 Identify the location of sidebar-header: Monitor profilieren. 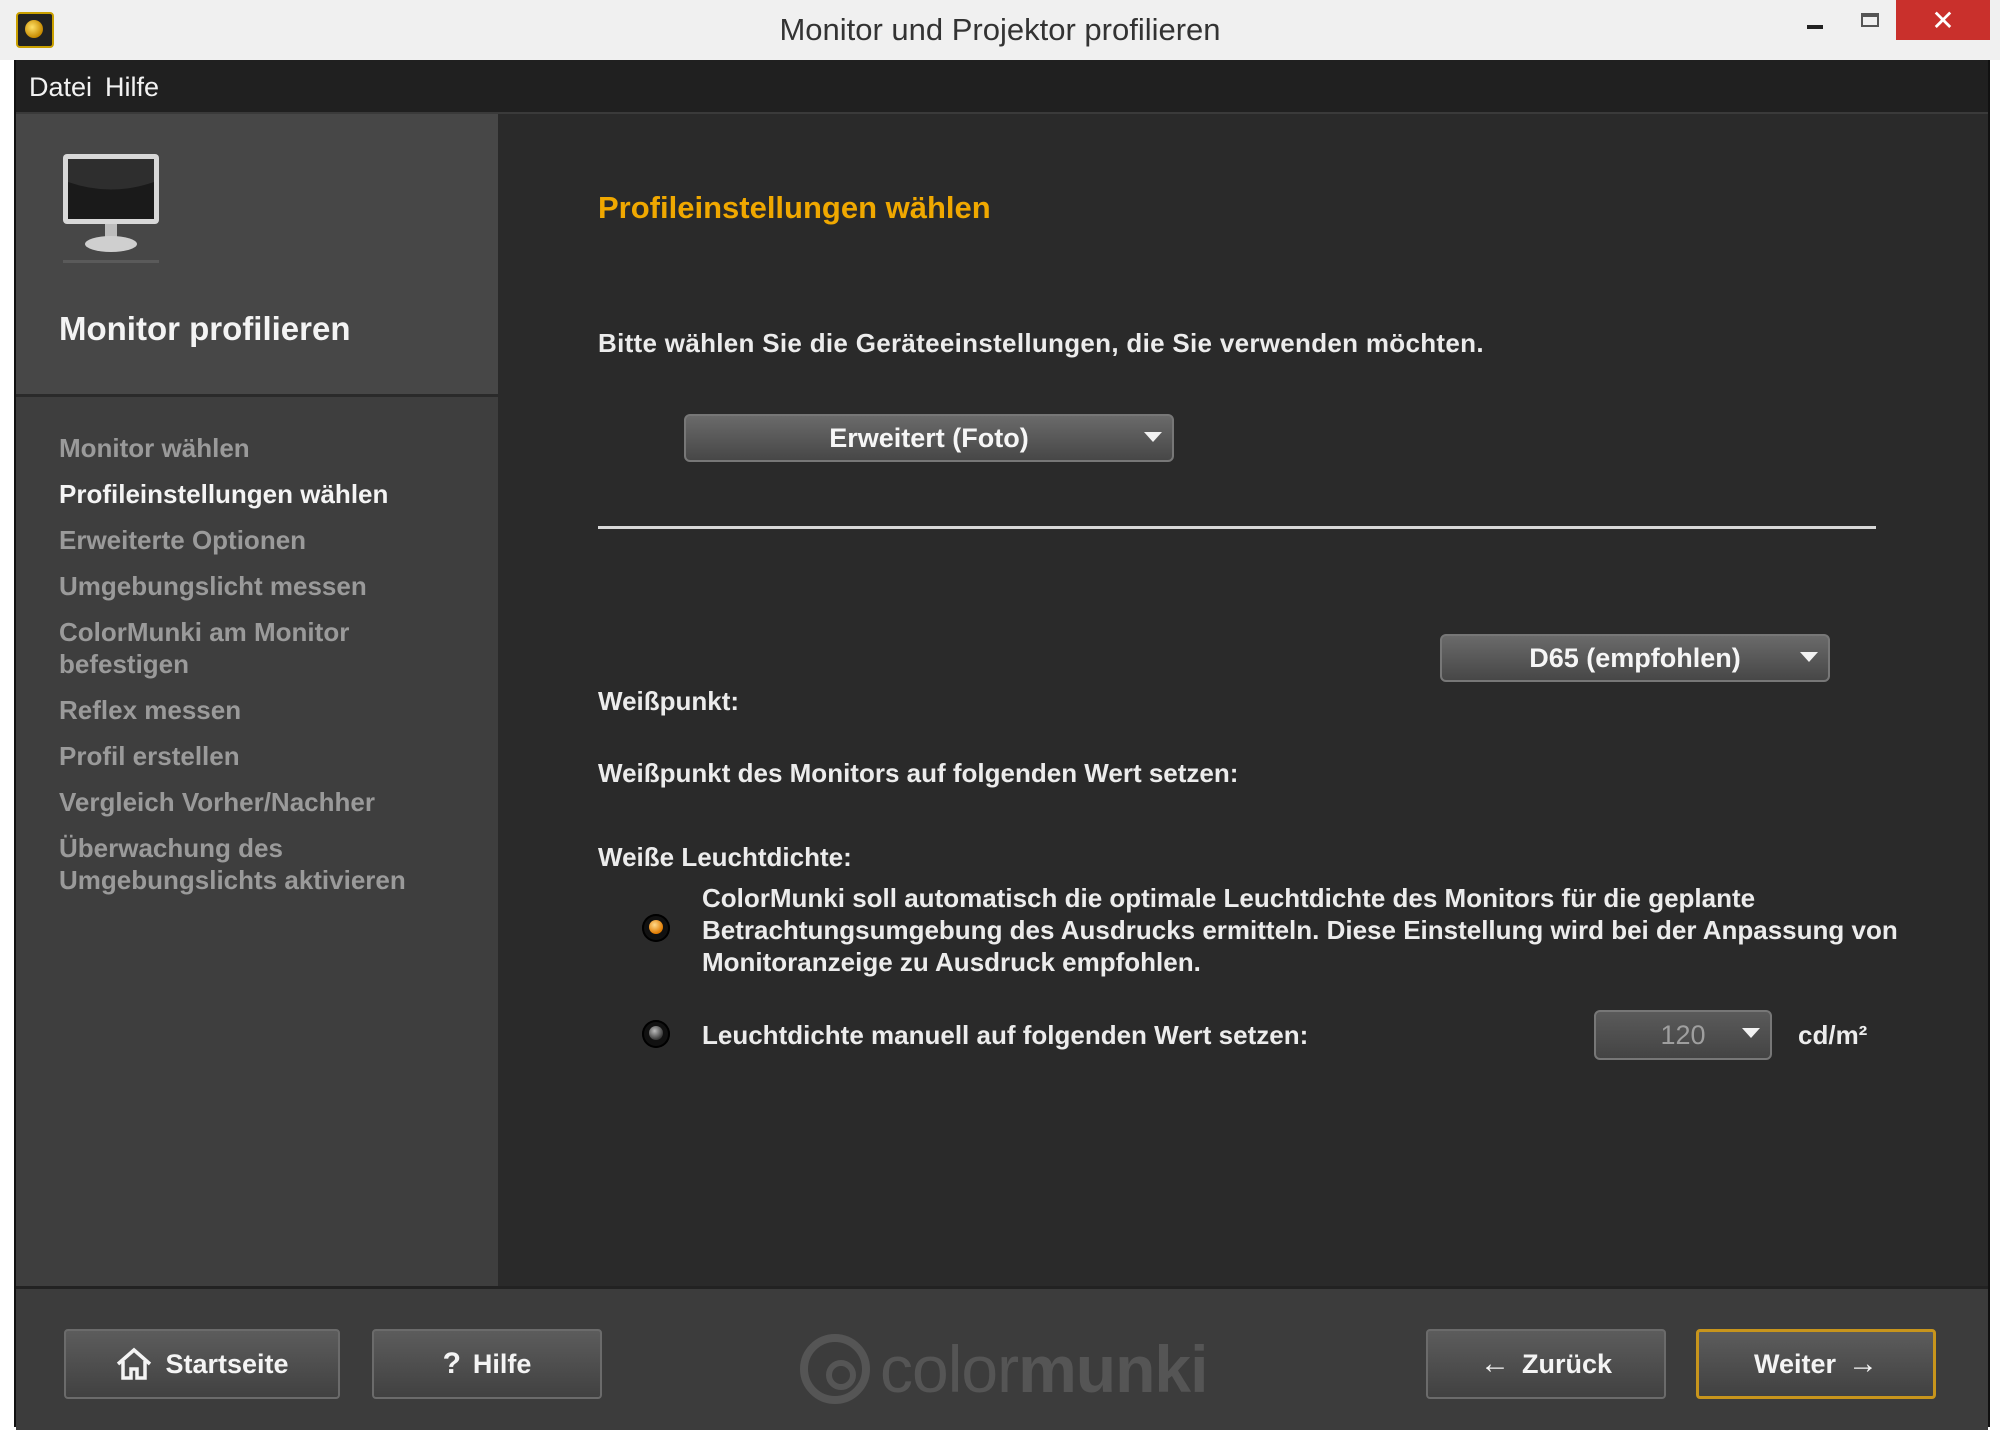
(257, 255).